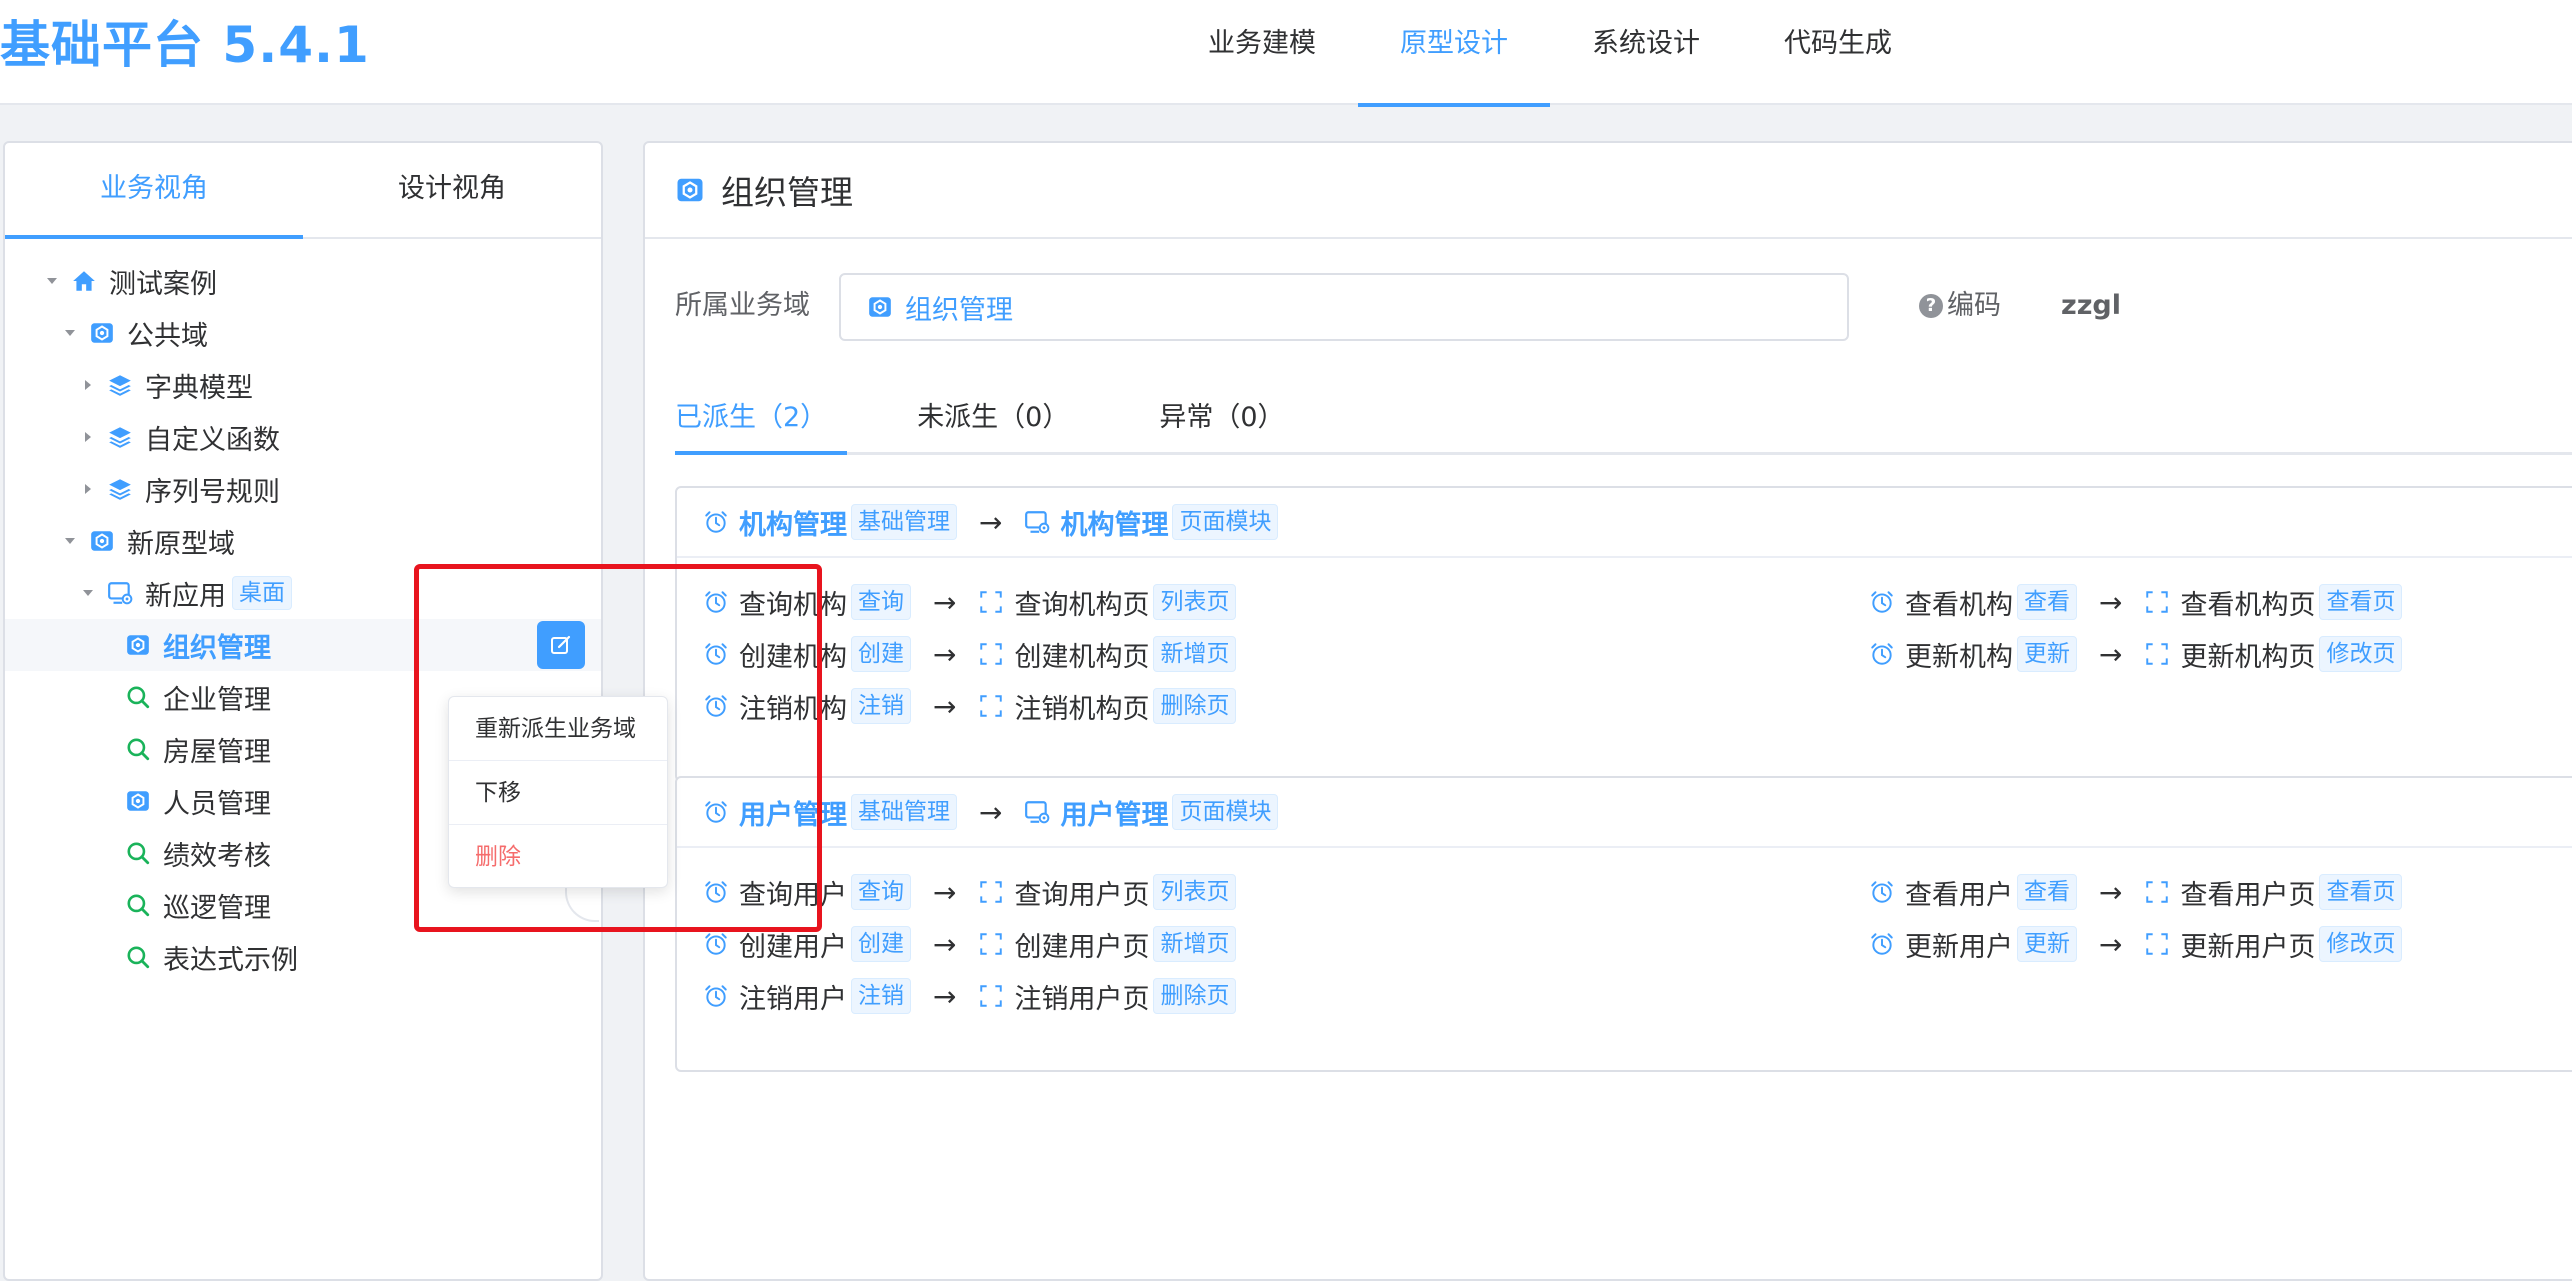 This screenshot has width=2572, height=1281. I want to click on action-name: 注销机构, so click(793, 706).